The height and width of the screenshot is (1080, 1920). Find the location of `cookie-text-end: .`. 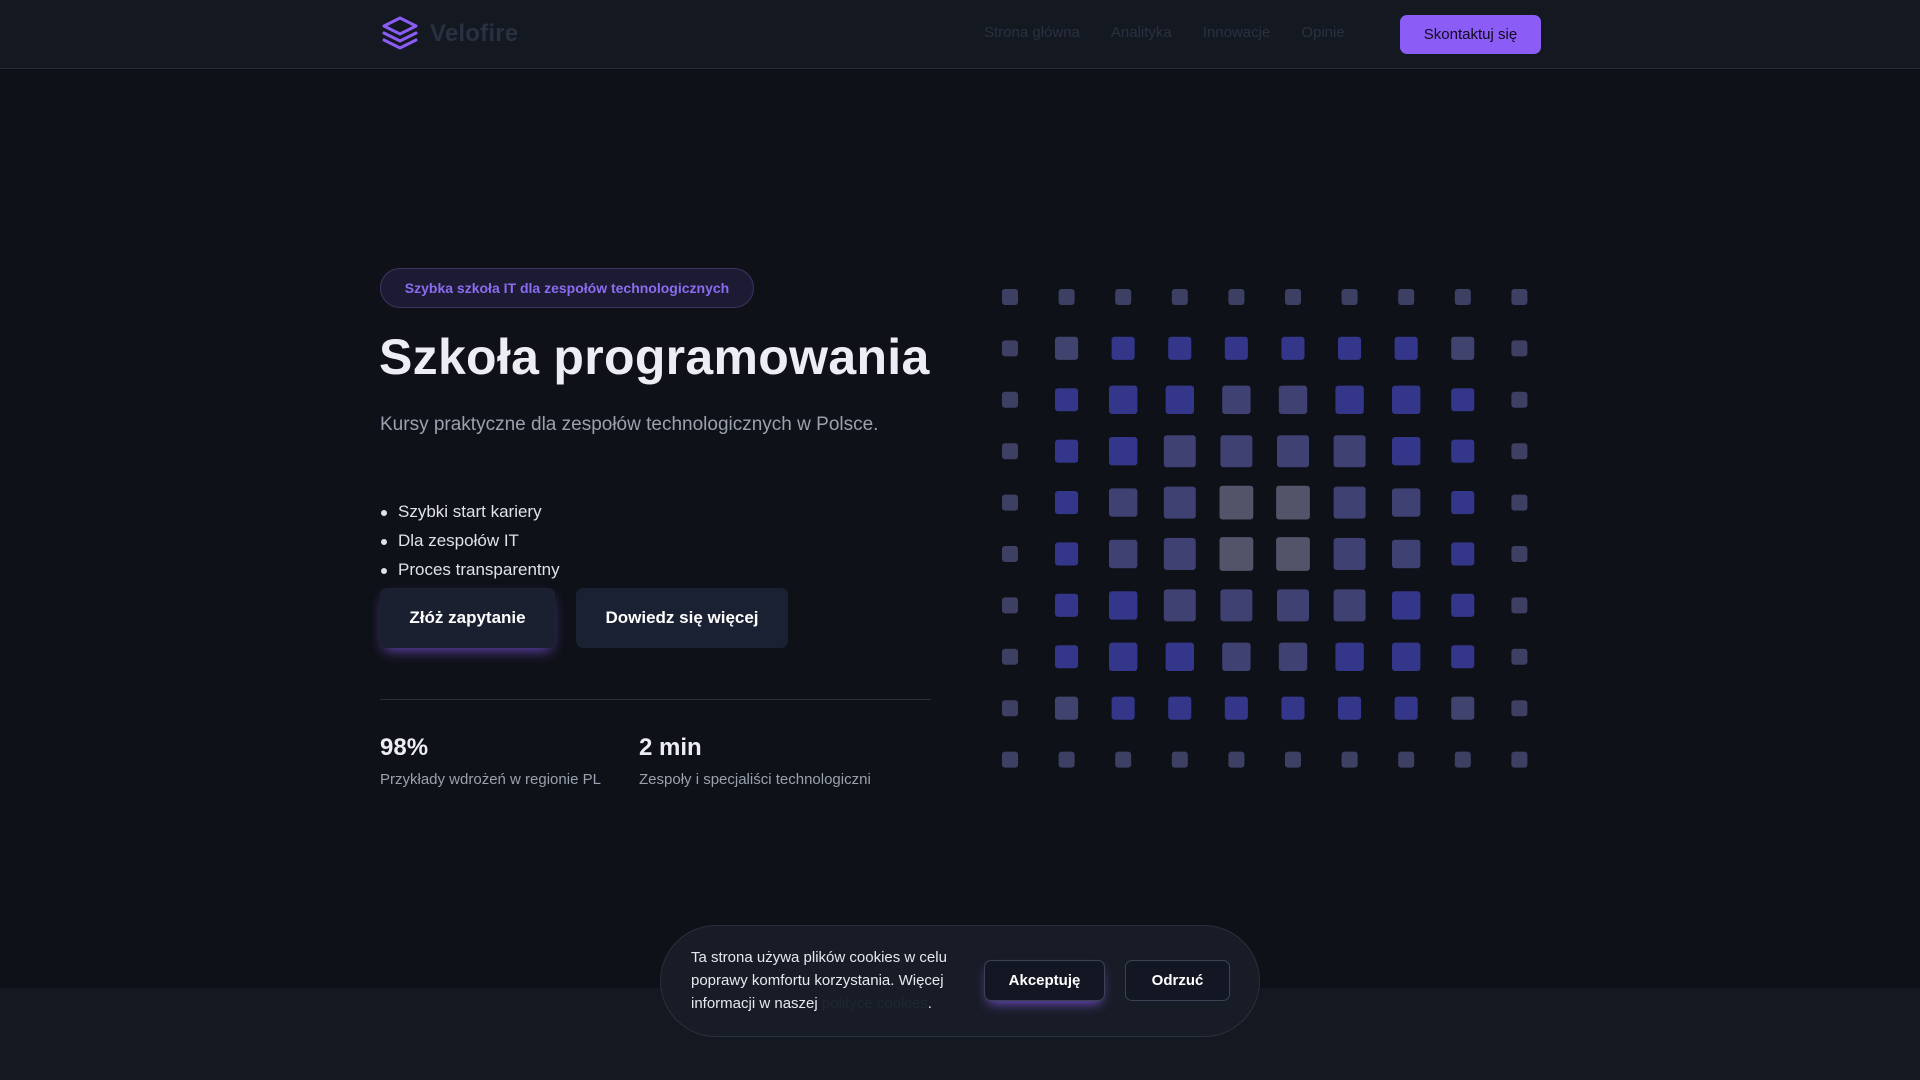

cookie-text-end: . is located at coordinates (929, 1003).